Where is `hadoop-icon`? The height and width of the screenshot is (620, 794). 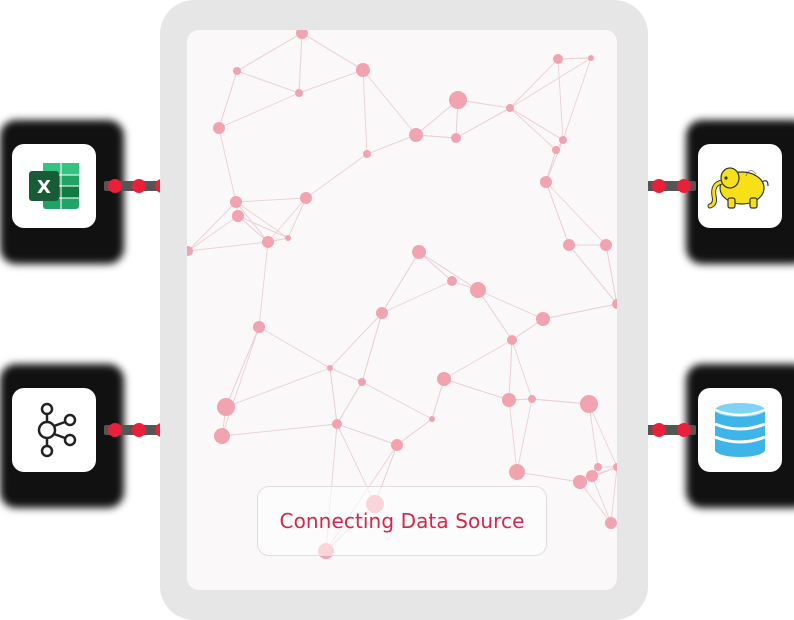 hadoop-icon is located at coordinates (738, 188).